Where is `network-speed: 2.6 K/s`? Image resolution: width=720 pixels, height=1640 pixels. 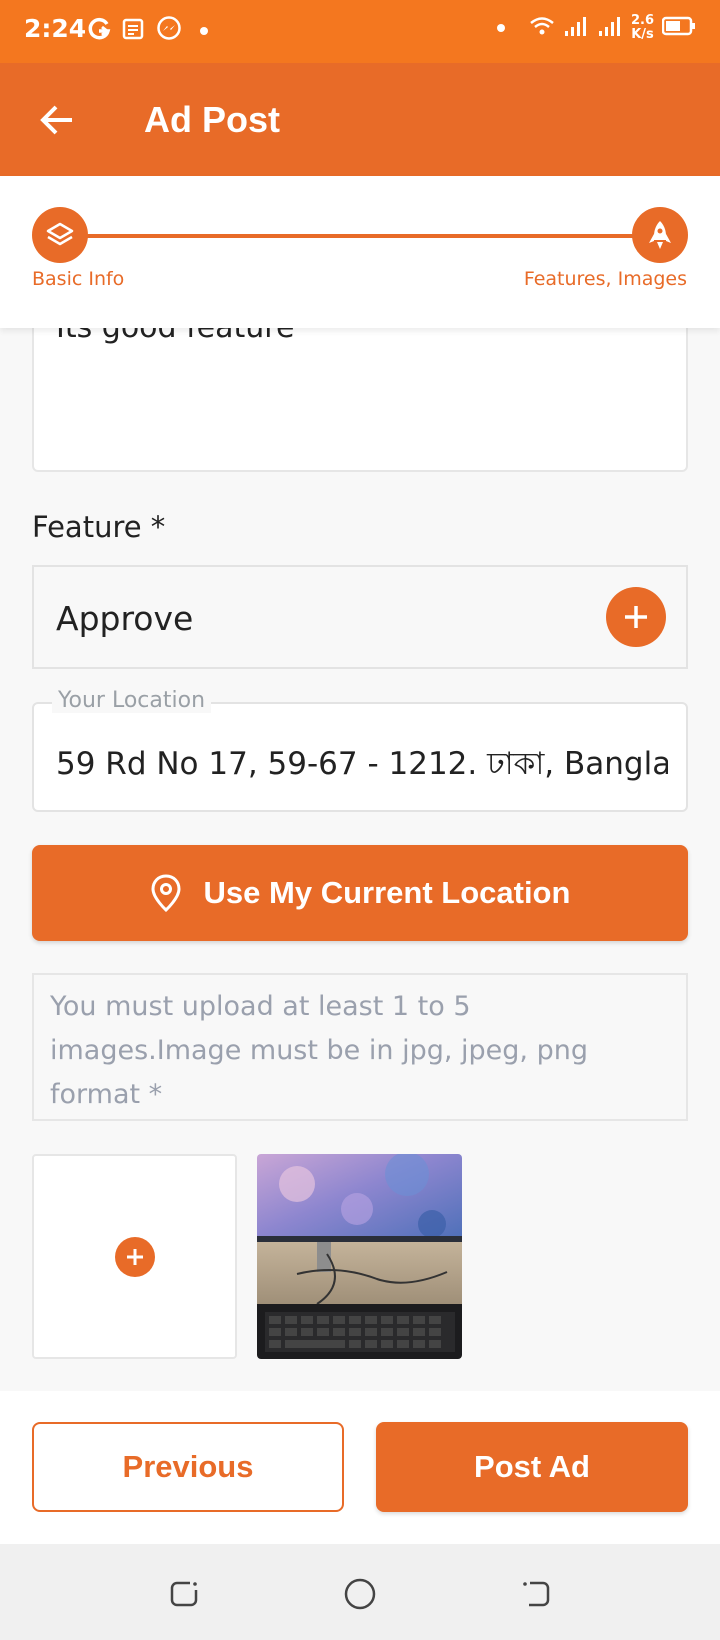
network-speed: 2.6 K/s is located at coordinates (642, 27).